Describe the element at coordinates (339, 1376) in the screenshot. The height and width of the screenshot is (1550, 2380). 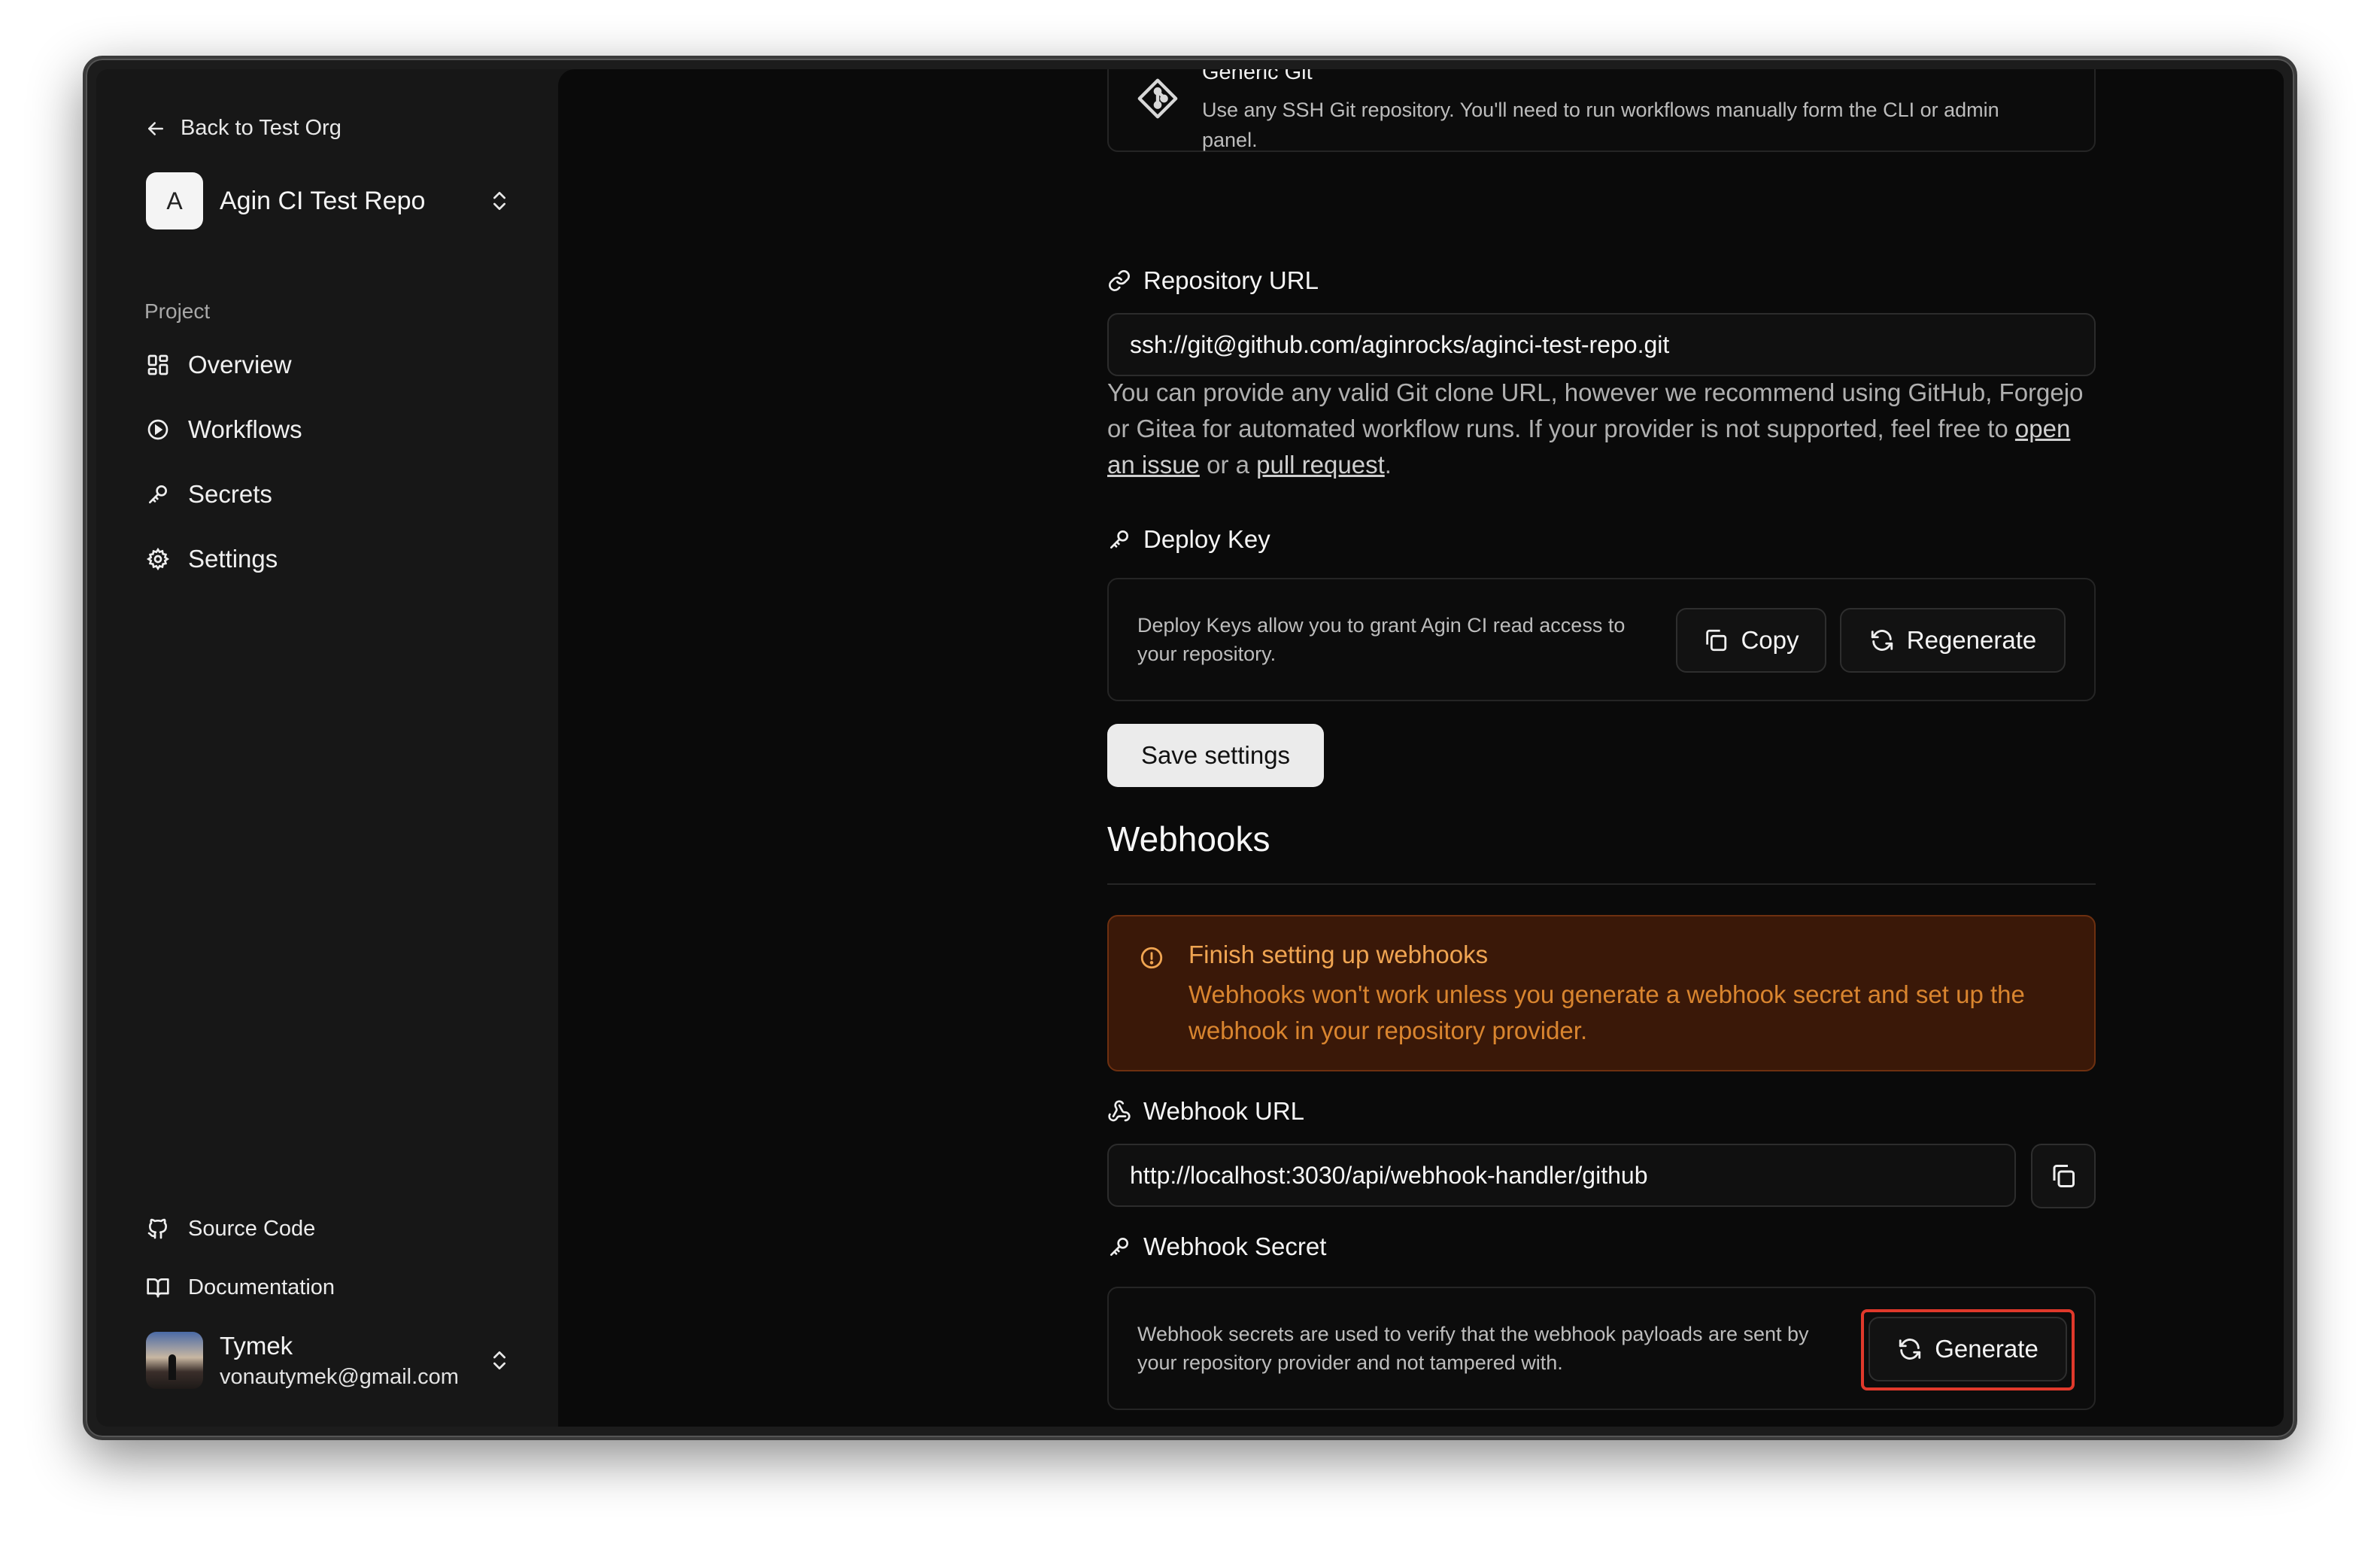
I see `user-email: vonautymek@gmail.com` at that location.